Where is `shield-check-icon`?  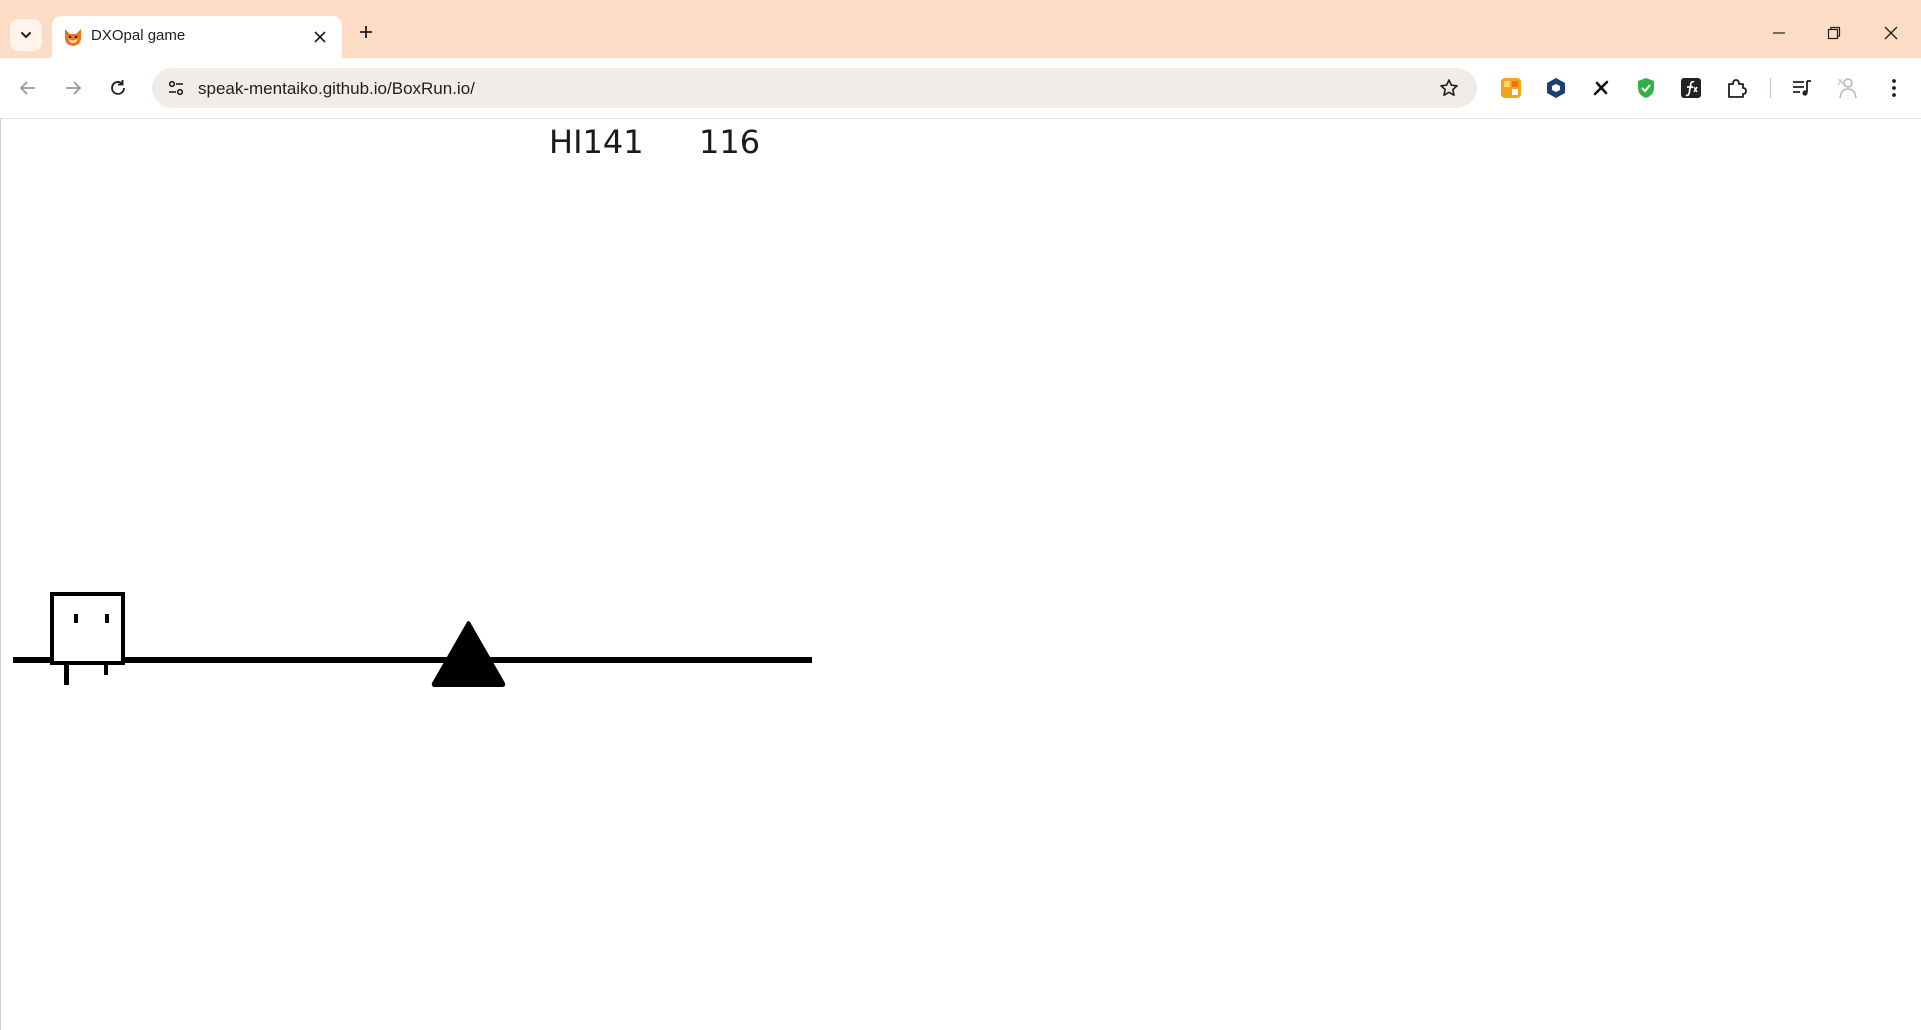 shield-check-icon is located at coordinates (1646, 88).